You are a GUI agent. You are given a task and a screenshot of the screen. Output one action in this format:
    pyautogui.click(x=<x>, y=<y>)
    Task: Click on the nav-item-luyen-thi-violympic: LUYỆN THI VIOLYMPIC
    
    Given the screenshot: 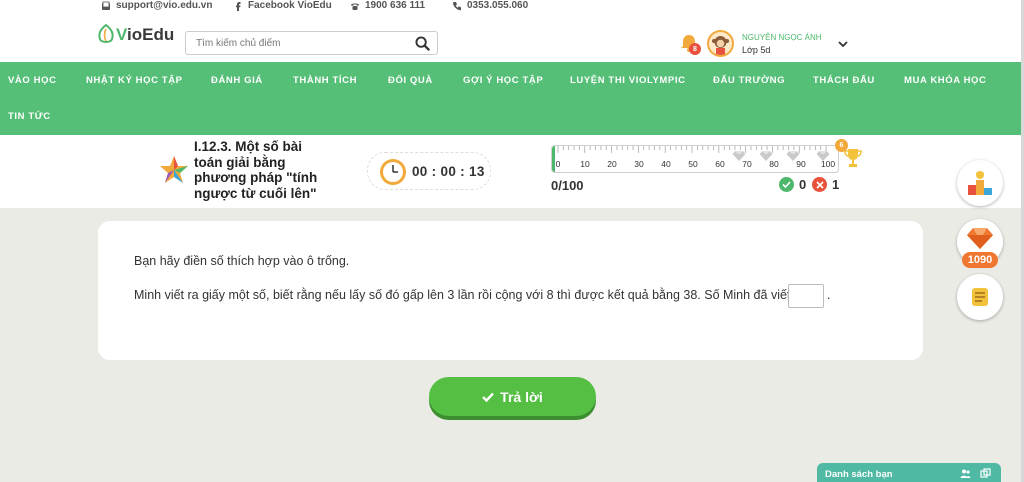 What is the action you would take?
    pyautogui.click(x=628, y=80)
    